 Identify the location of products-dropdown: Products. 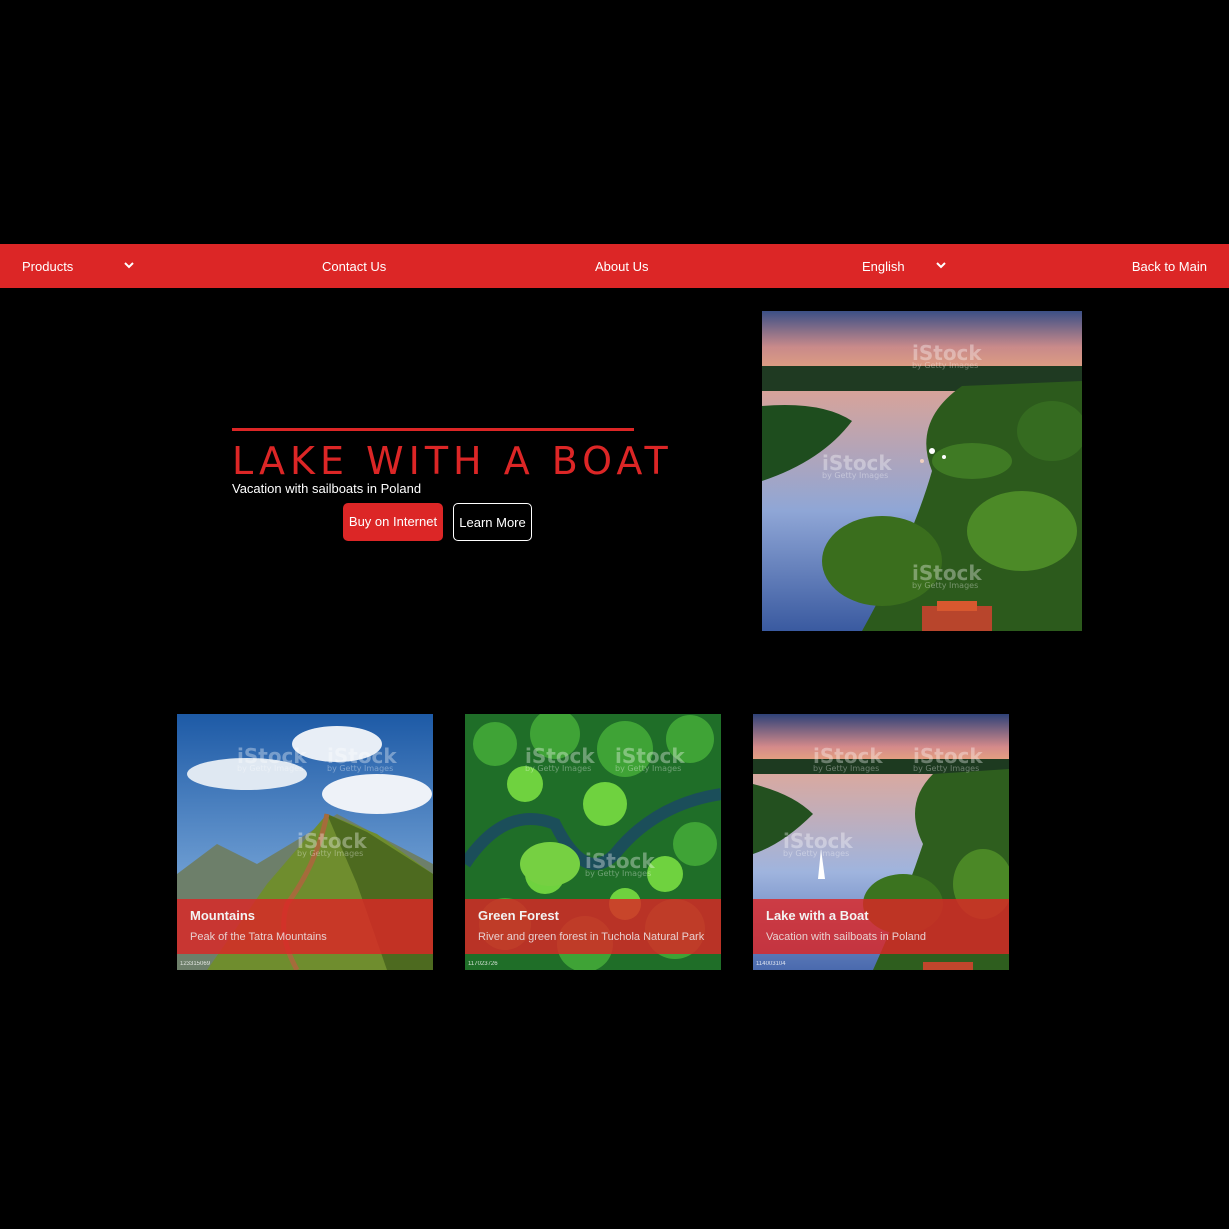
(78, 266).